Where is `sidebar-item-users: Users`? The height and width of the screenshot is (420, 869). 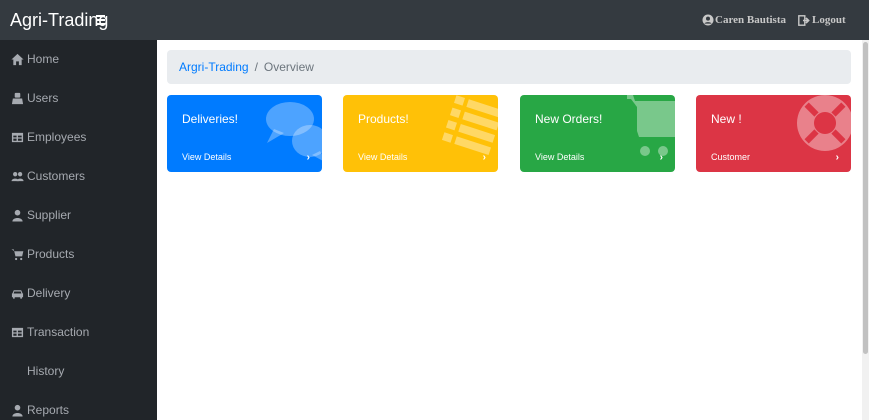 sidebar-item-users: Users is located at coordinates (34, 98).